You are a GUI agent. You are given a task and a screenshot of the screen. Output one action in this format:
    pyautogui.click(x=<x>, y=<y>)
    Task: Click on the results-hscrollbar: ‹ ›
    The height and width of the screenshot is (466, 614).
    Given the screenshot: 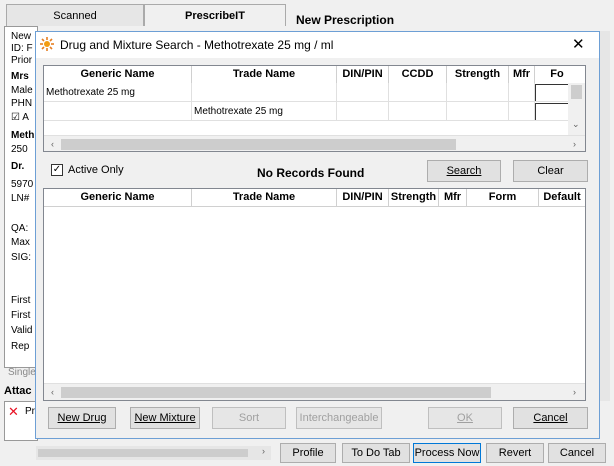 What is the action you would take?
    pyautogui.click(x=314, y=391)
    